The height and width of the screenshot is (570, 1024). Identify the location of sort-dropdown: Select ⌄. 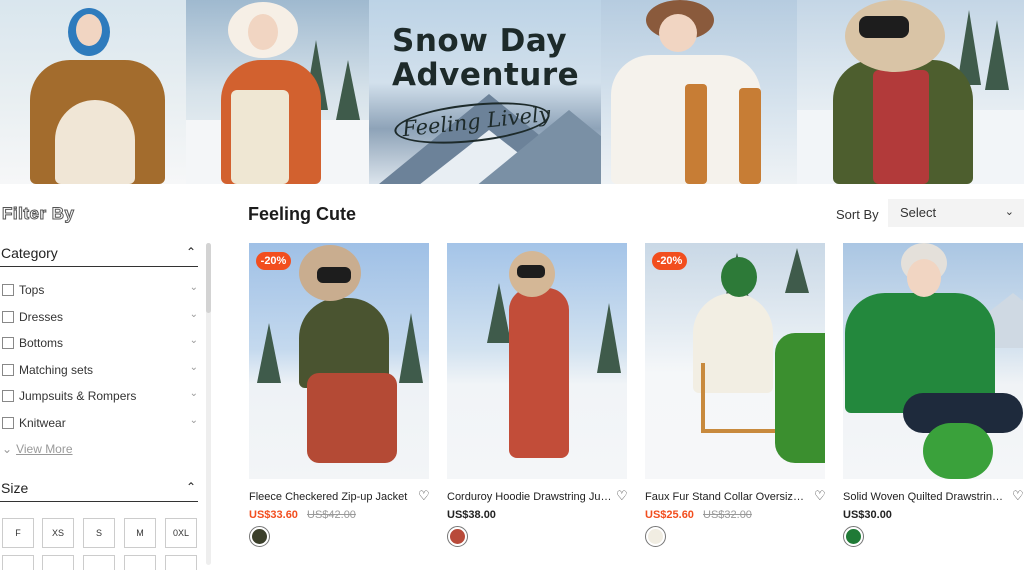
(956, 213).